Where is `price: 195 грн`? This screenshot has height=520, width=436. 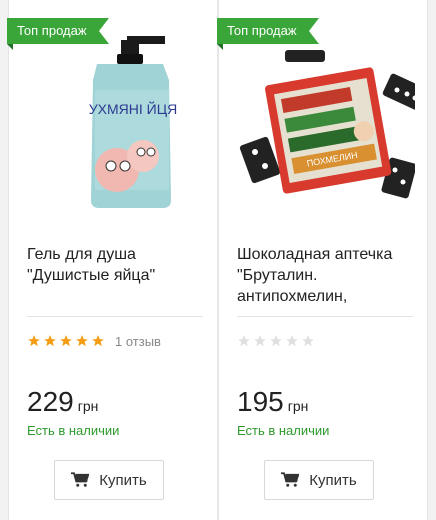
price: 195 грн is located at coordinates (272, 402).